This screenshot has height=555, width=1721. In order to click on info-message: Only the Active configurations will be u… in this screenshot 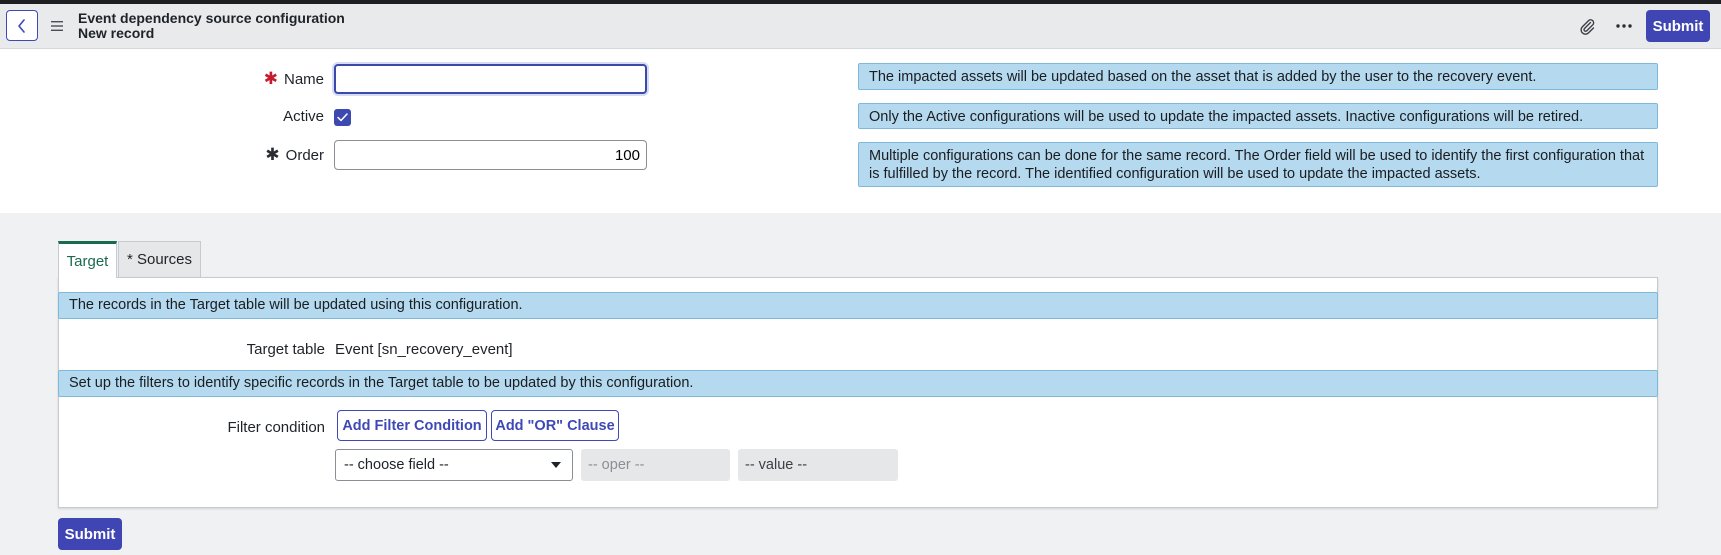, I will do `click(1258, 116)`.